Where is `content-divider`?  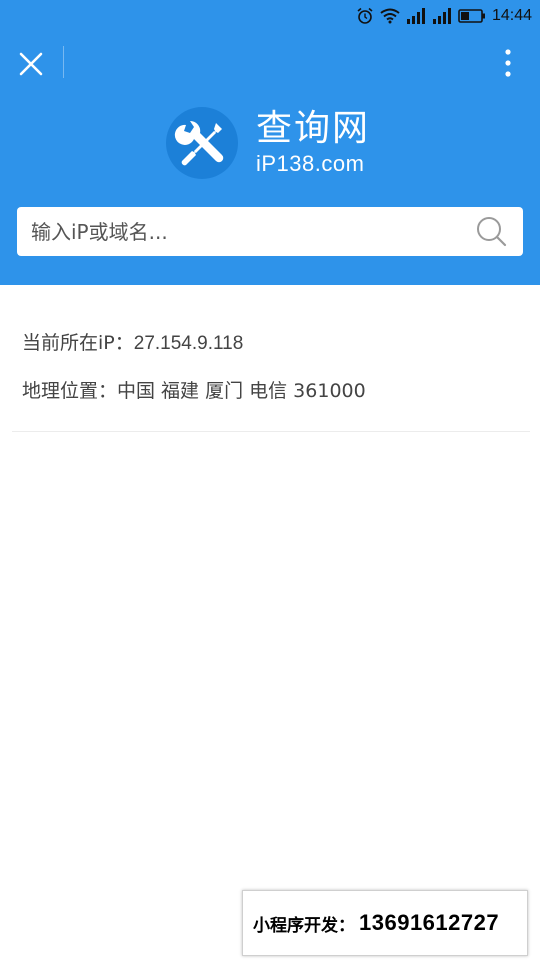 content-divider is located at coordinates (271, 431).